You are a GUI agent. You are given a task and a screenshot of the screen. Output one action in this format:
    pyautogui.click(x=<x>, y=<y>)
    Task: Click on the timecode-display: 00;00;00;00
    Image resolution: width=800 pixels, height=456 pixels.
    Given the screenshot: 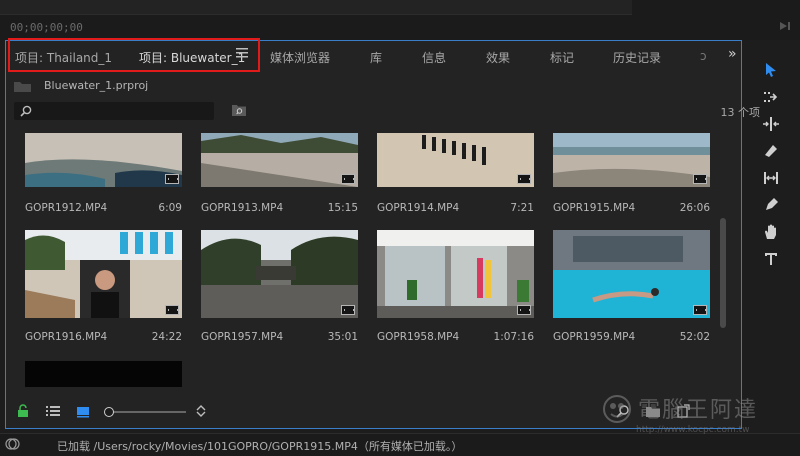 What is the action you would take?
    pyautogui.click(x=46, y=27)
    